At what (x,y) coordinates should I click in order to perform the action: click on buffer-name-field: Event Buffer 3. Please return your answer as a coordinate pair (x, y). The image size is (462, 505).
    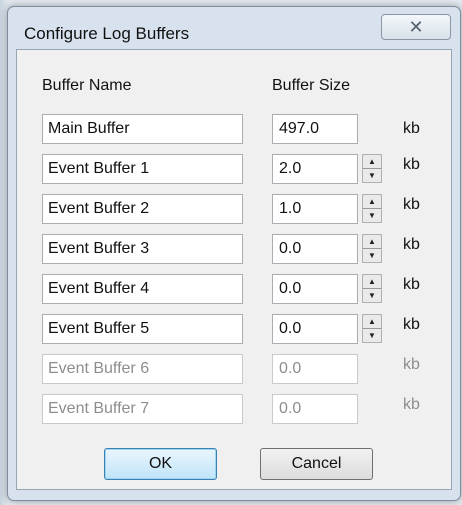
    Looking at the image, I should click on (142, 249).